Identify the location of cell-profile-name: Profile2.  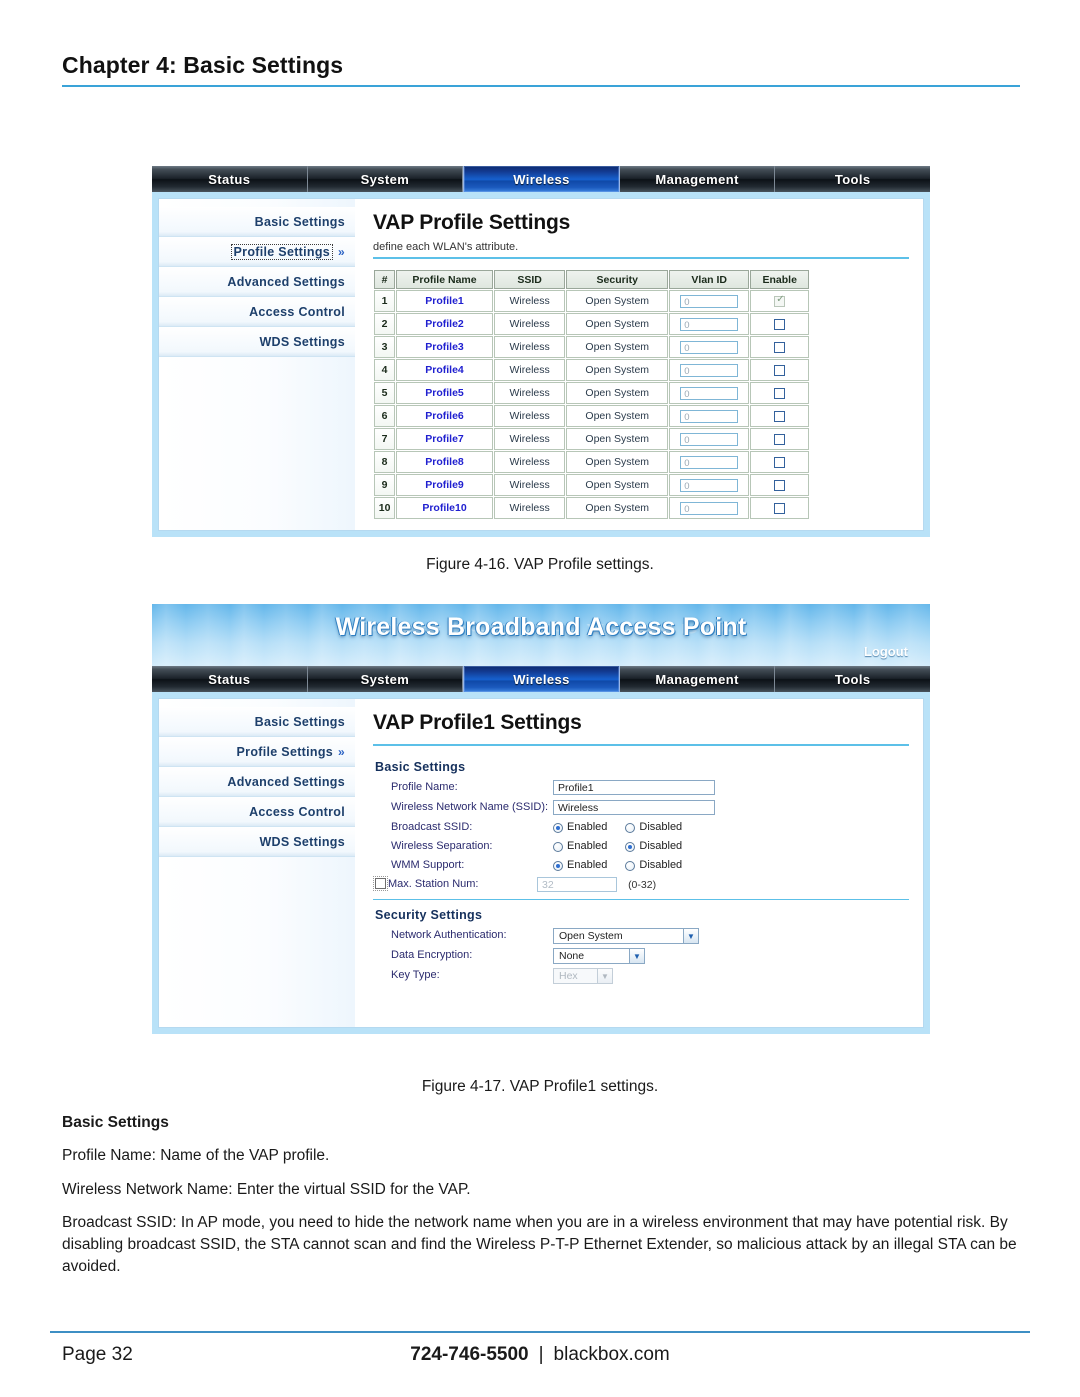
(444, 324).